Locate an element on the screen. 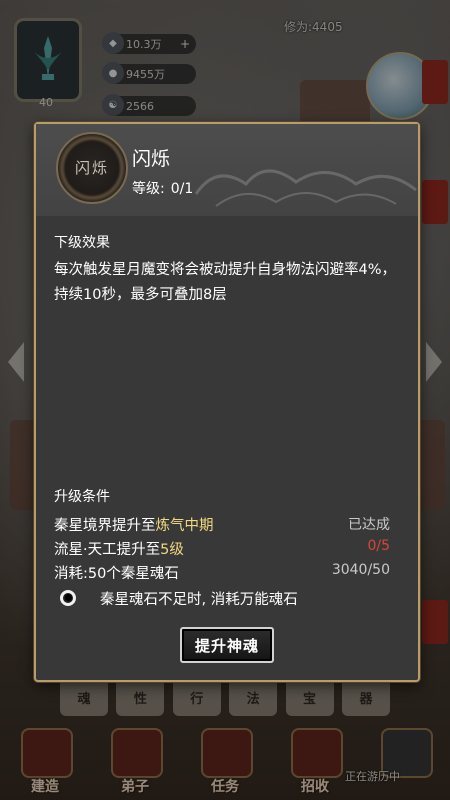 The width and height of the screenshot is (450, 800). condition-text: 秦星境界提升至 is located at coordinates (105, 526).